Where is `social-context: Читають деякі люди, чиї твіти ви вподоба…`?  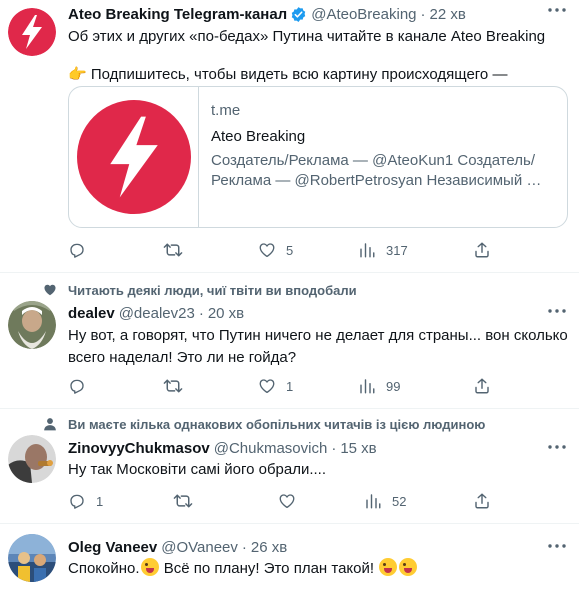
social-context: Читають деякі люди, чиї твіти ви вподоба… is located at coordinates (198, 290).